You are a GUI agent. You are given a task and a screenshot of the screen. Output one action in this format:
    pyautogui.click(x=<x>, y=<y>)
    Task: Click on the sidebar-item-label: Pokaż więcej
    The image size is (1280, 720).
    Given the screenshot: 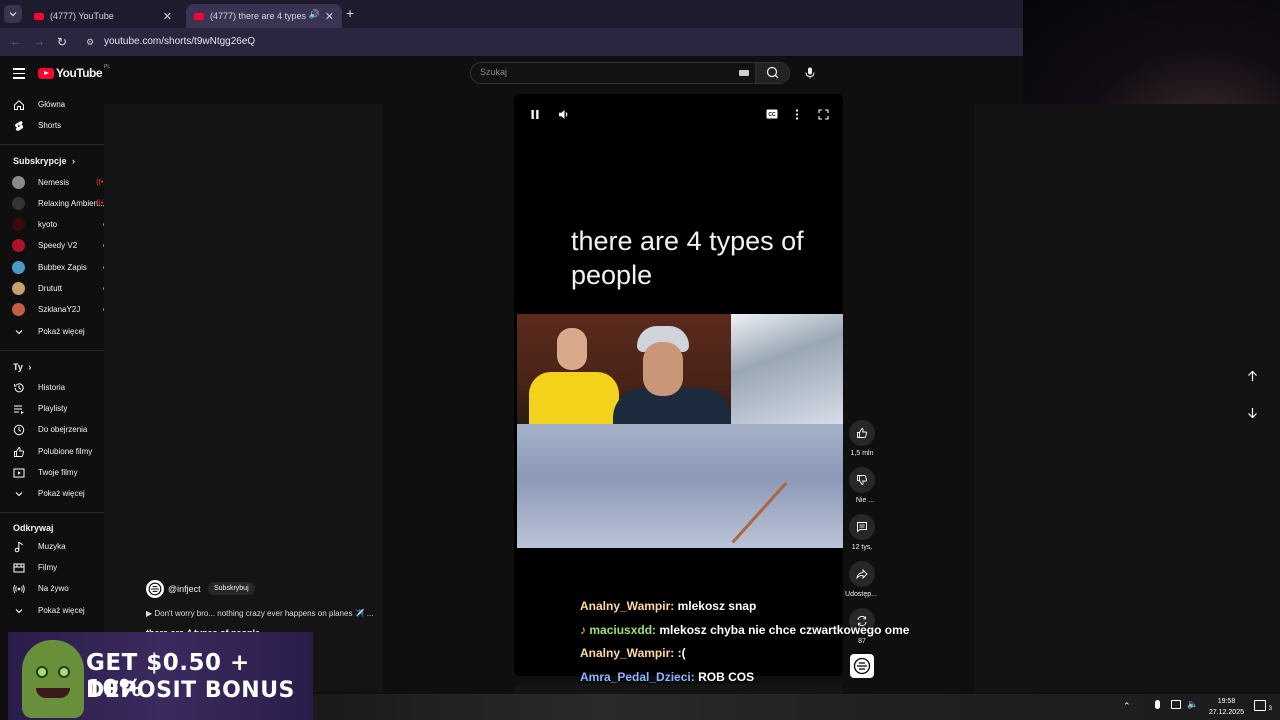 What is the action you would take?
    pyautogui.click(x=61, y=331)
    